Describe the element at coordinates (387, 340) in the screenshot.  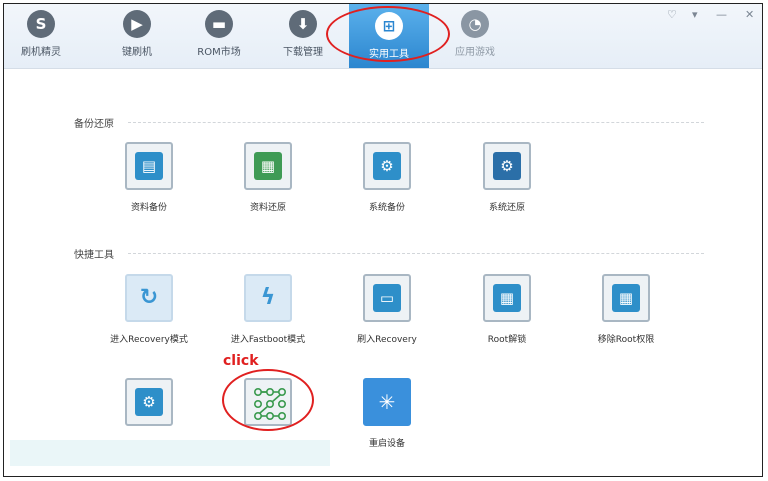
I see `tool-label: 刷入Recovery` at that location.